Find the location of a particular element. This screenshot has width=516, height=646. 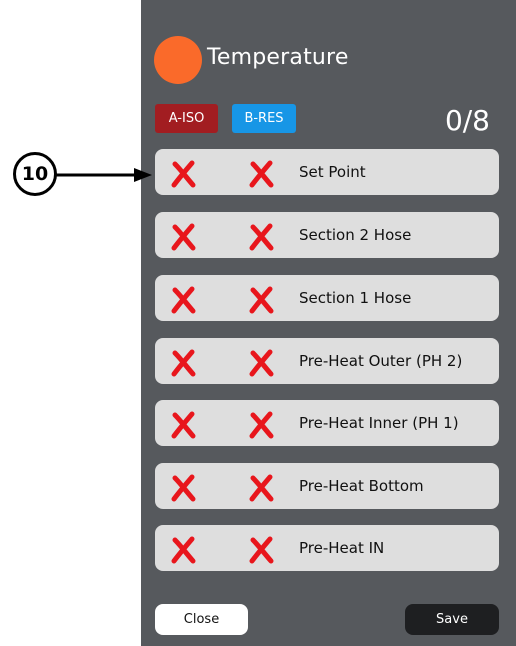

list-item: Pre-Heat Outer (PH 2) is located at coordinates (327, 361).